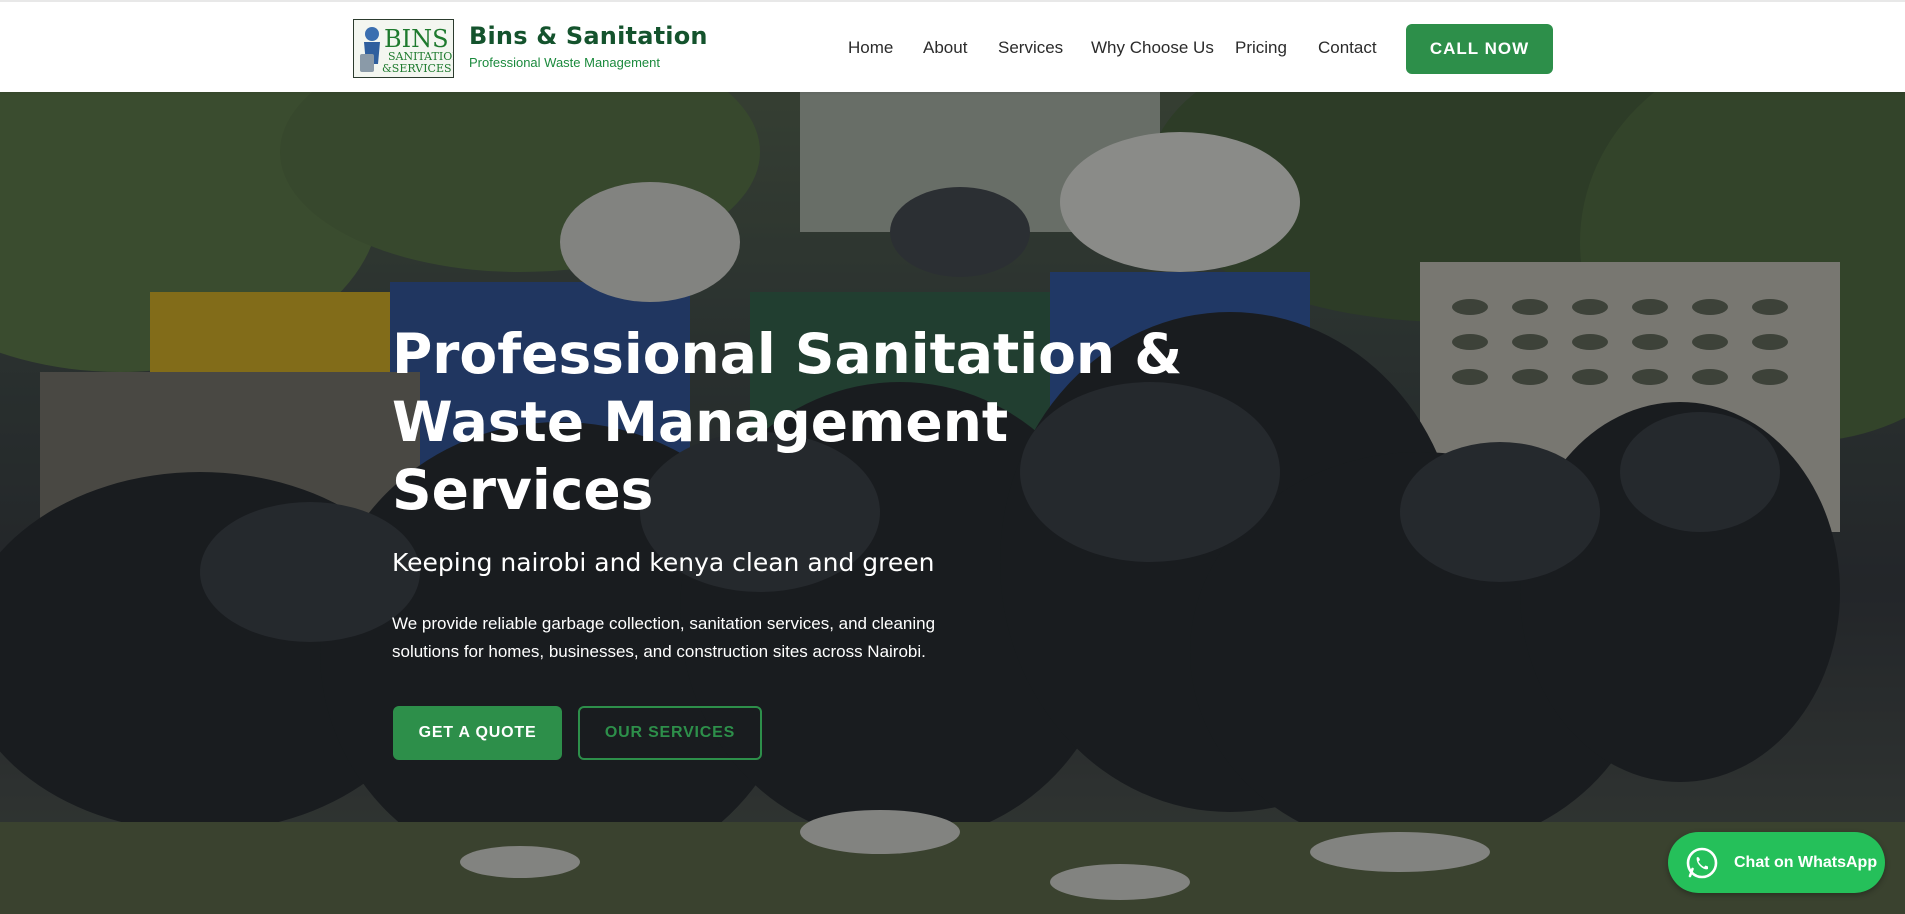  What do you see at coordinates (1030, 48) in the screenshot?
I see `nav-services: Services` at bounding box center [1030, 48].